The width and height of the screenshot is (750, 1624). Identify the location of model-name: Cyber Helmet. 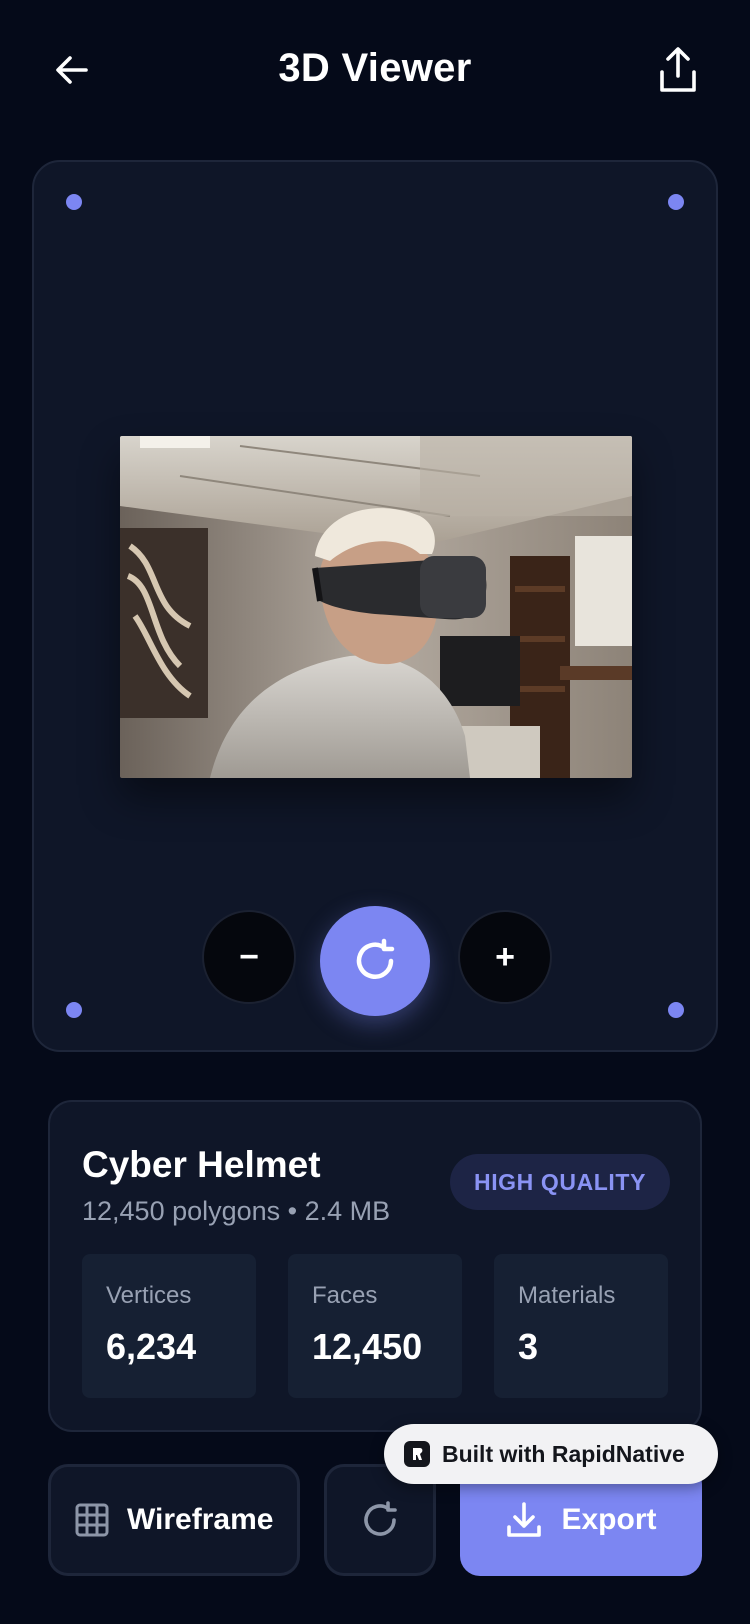
(201, 1164).